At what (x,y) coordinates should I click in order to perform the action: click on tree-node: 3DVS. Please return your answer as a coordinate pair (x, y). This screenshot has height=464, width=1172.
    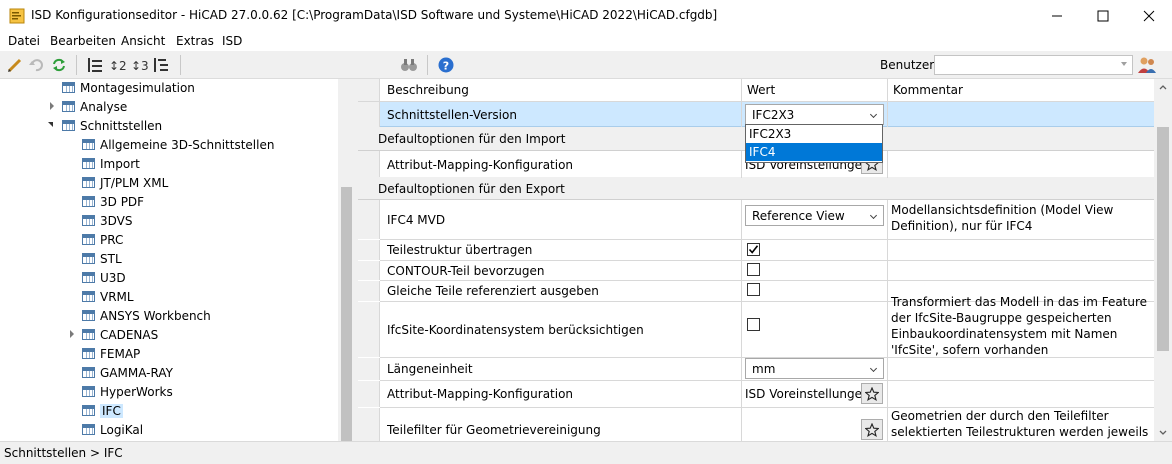
    Looking at the image, I should click on (107, 220).